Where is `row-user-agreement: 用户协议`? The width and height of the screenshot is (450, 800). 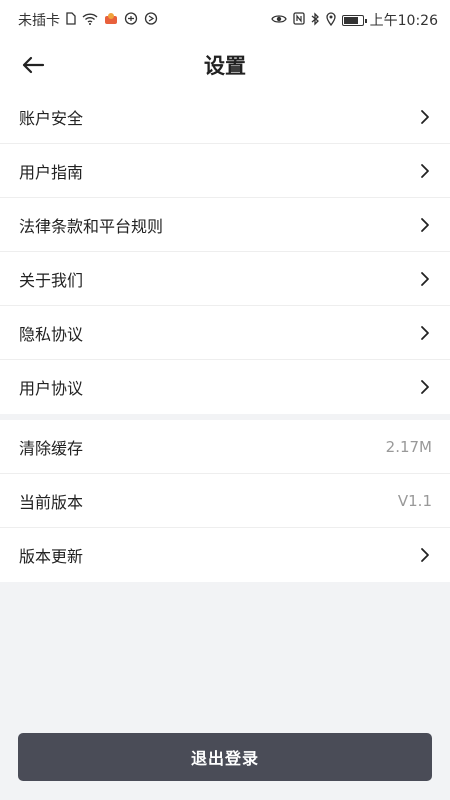 row-user-agreement: 用户协议 is located at coordinates (225, 387).